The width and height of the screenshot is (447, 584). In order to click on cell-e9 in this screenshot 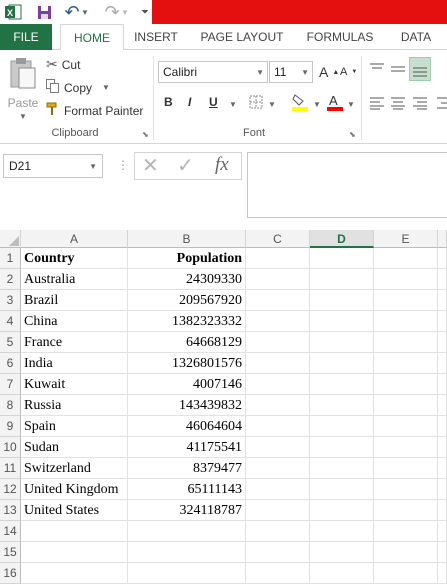, I will do `click(406, 426)`.